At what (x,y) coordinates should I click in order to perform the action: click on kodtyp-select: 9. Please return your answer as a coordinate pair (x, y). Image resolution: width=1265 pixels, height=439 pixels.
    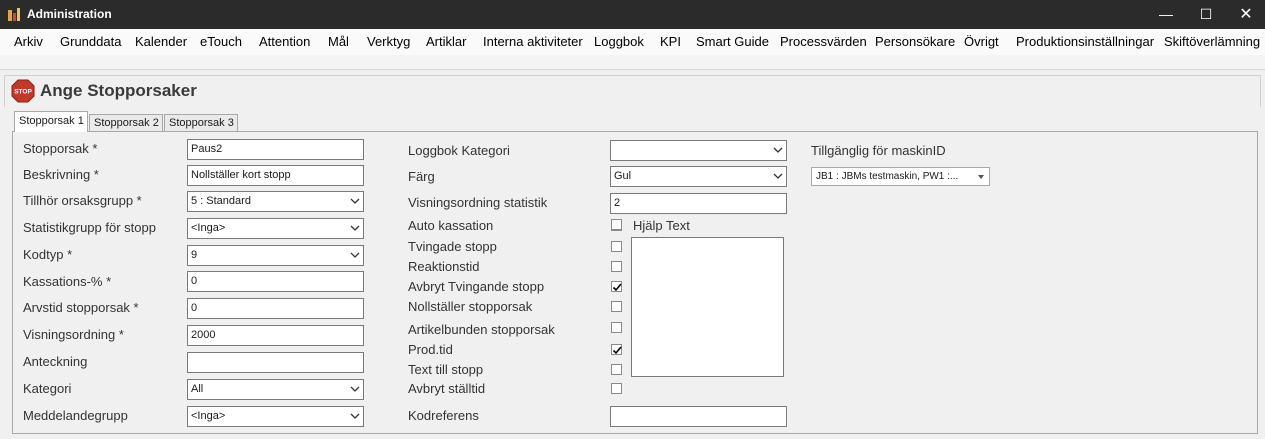
    Looking at the image, I should click on (275, 255).